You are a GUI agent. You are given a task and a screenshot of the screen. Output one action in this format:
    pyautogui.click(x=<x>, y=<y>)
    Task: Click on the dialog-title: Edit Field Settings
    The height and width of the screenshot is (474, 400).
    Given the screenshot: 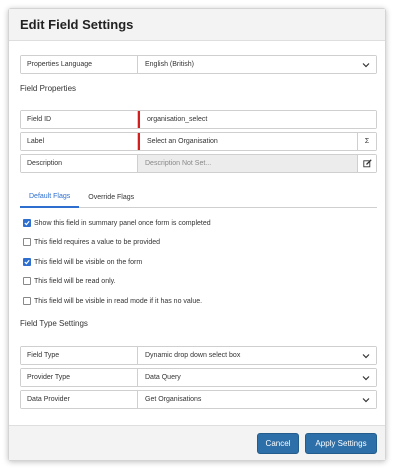 What is the action you would take?
    pyautogui.click(x=77, y=24)
    